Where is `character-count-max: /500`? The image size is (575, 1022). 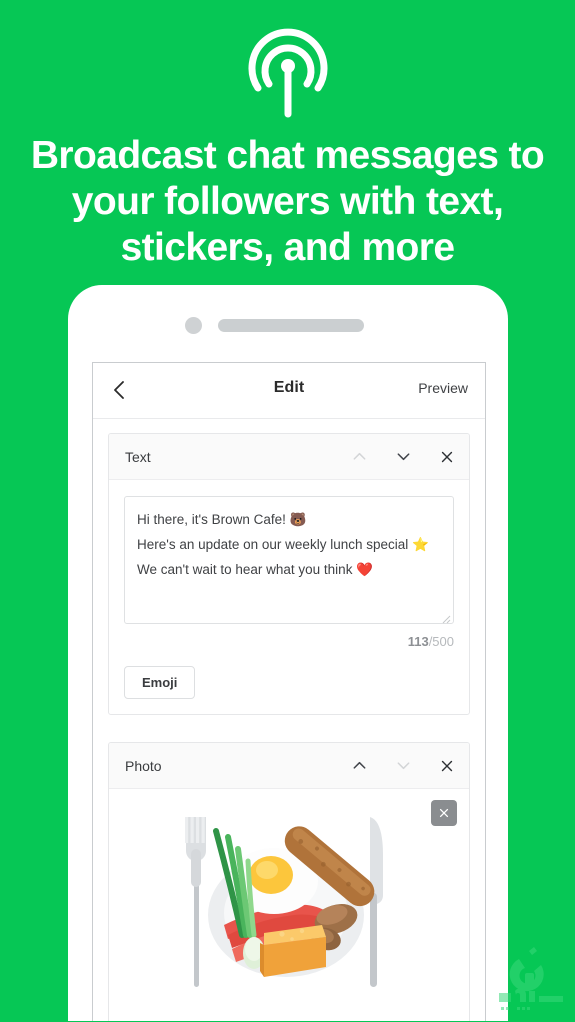
character-count-max: /500 is located at coordinates (441, 641).